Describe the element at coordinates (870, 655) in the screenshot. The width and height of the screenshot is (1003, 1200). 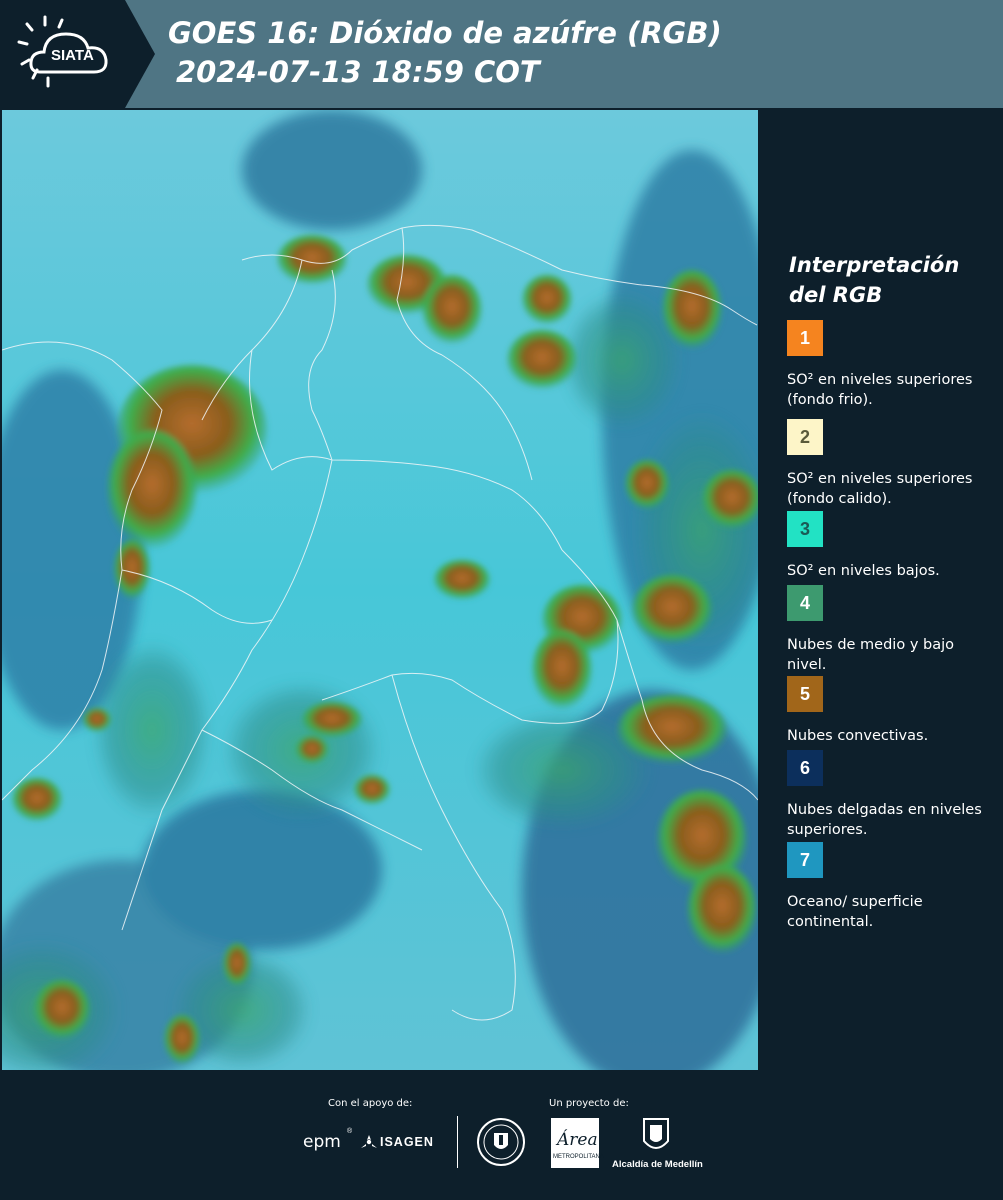
I see `legend-description-4: Nubes de medio y bajo nivel.` at that location.